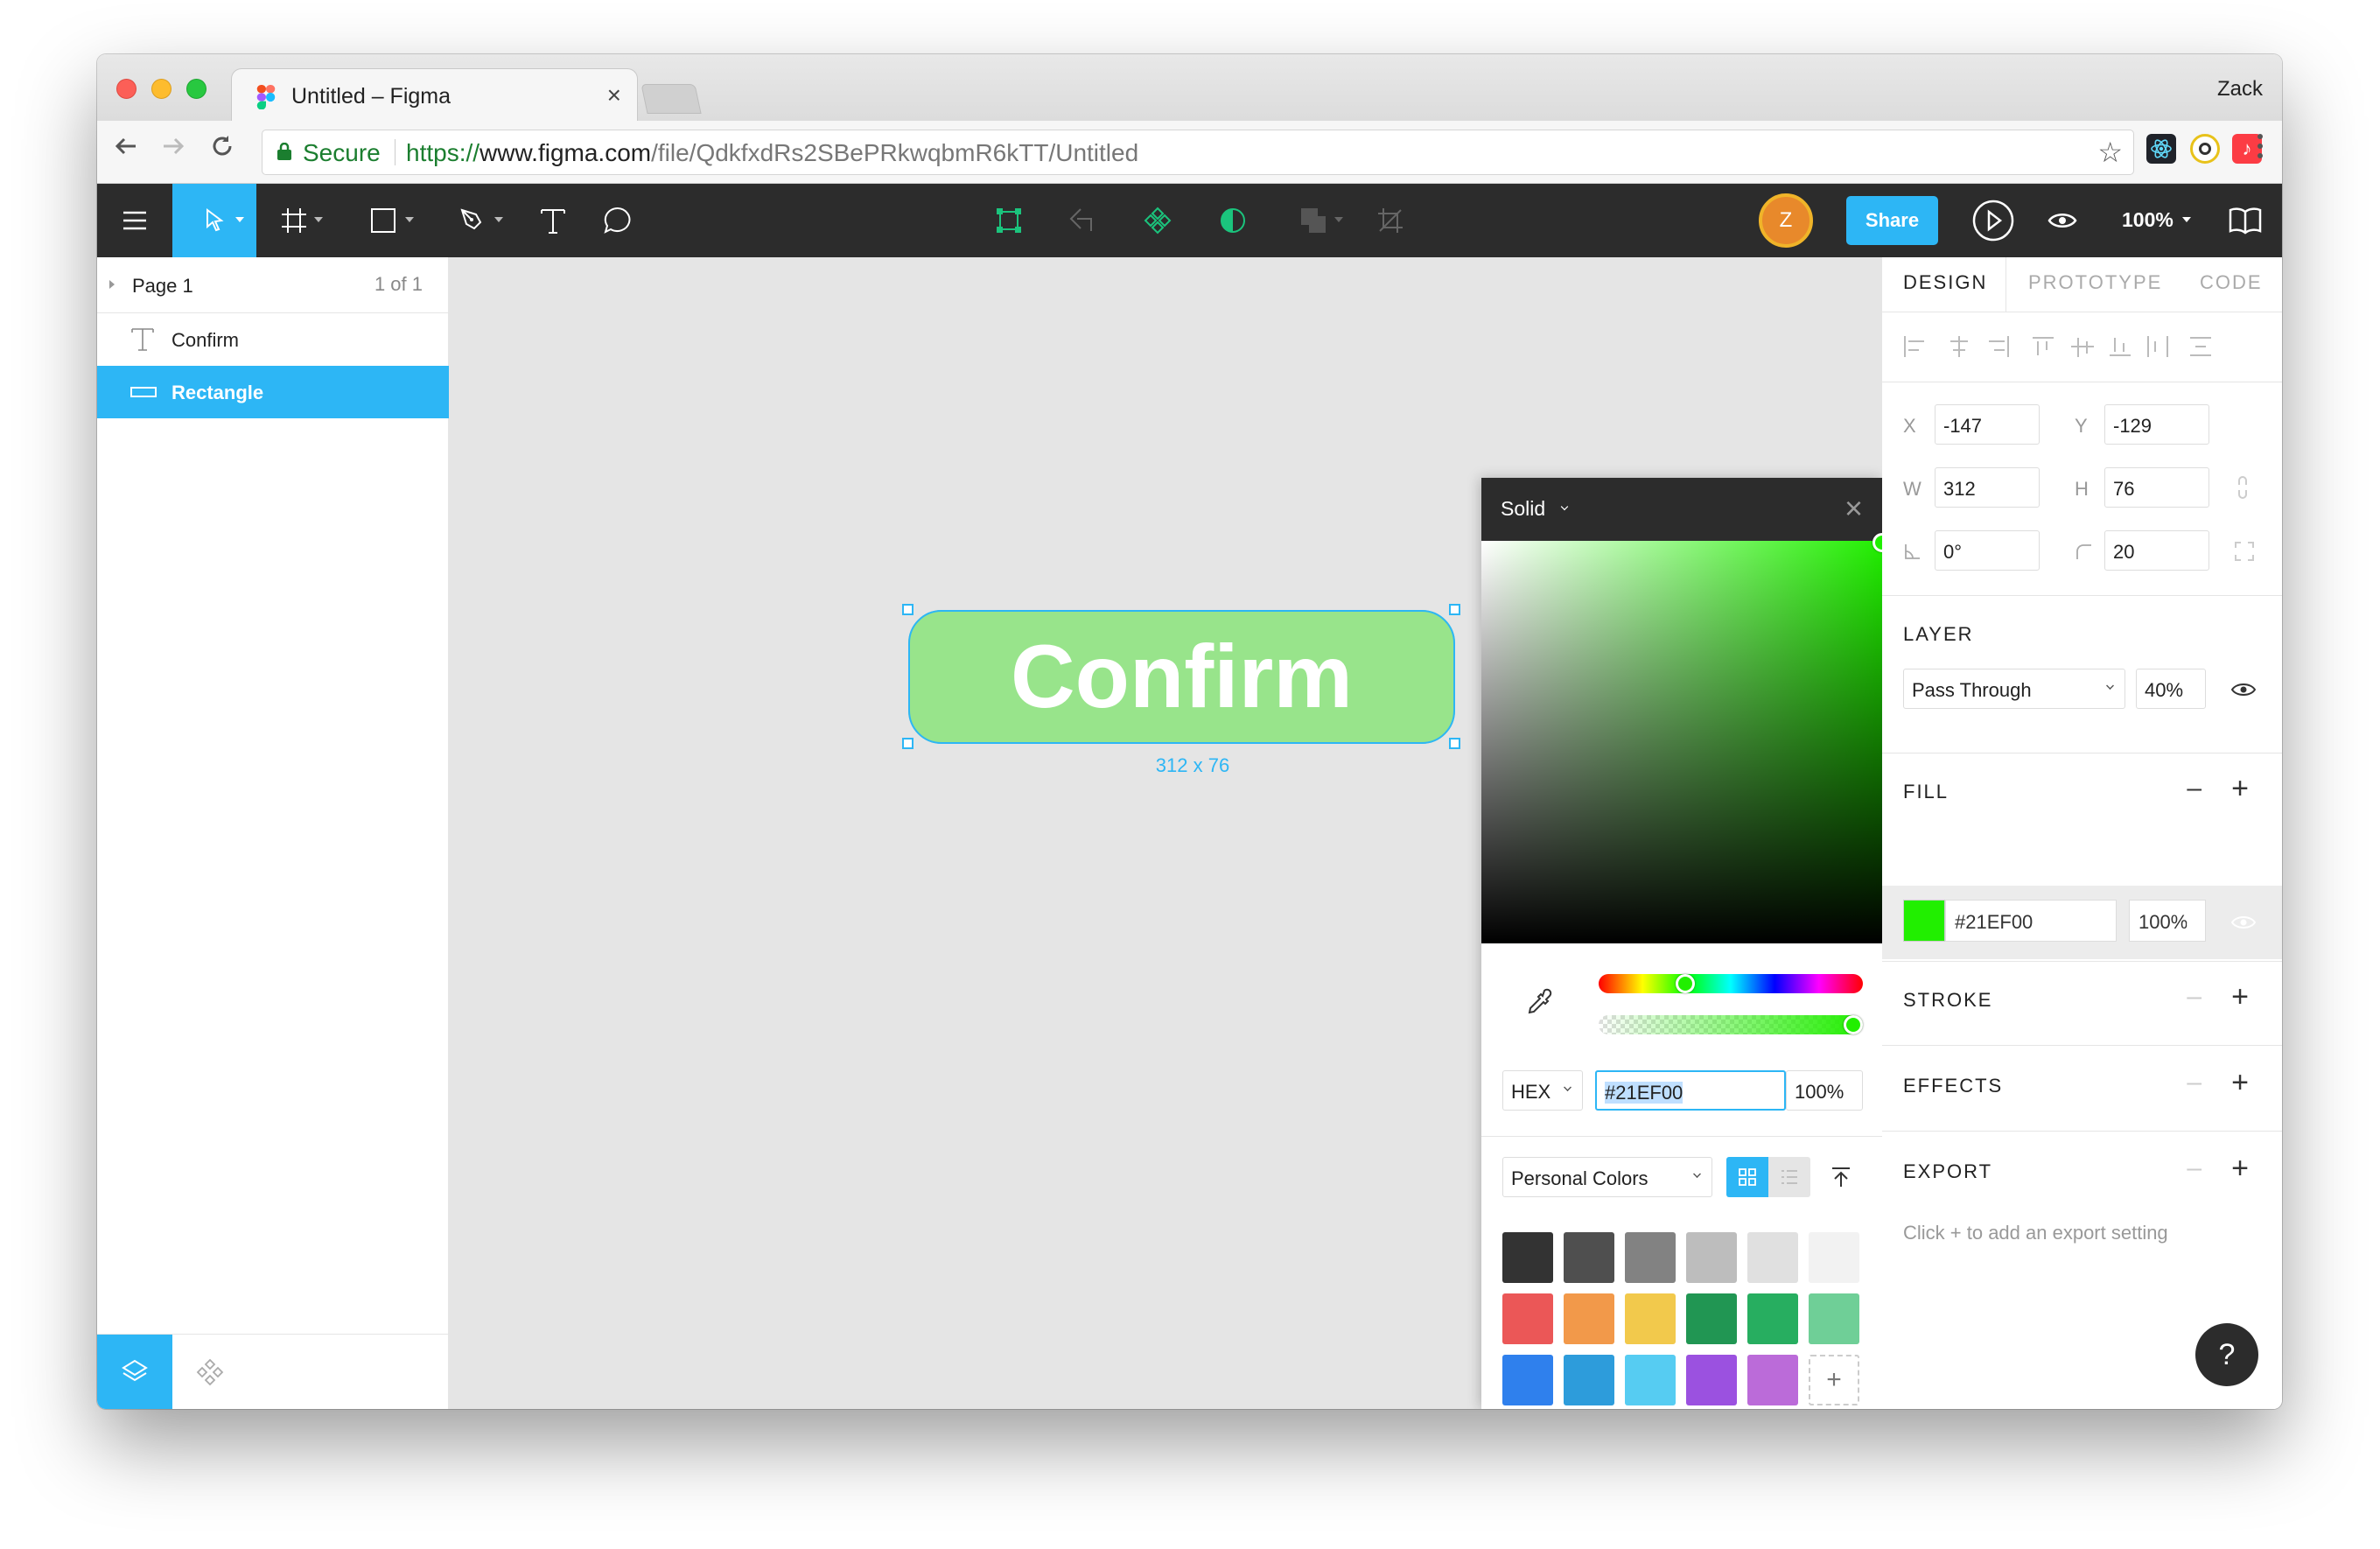  What do you see at coordinates (1987, 425) in the screenshot?
I see `x-input: -147` at bounding box center [1987, 425].